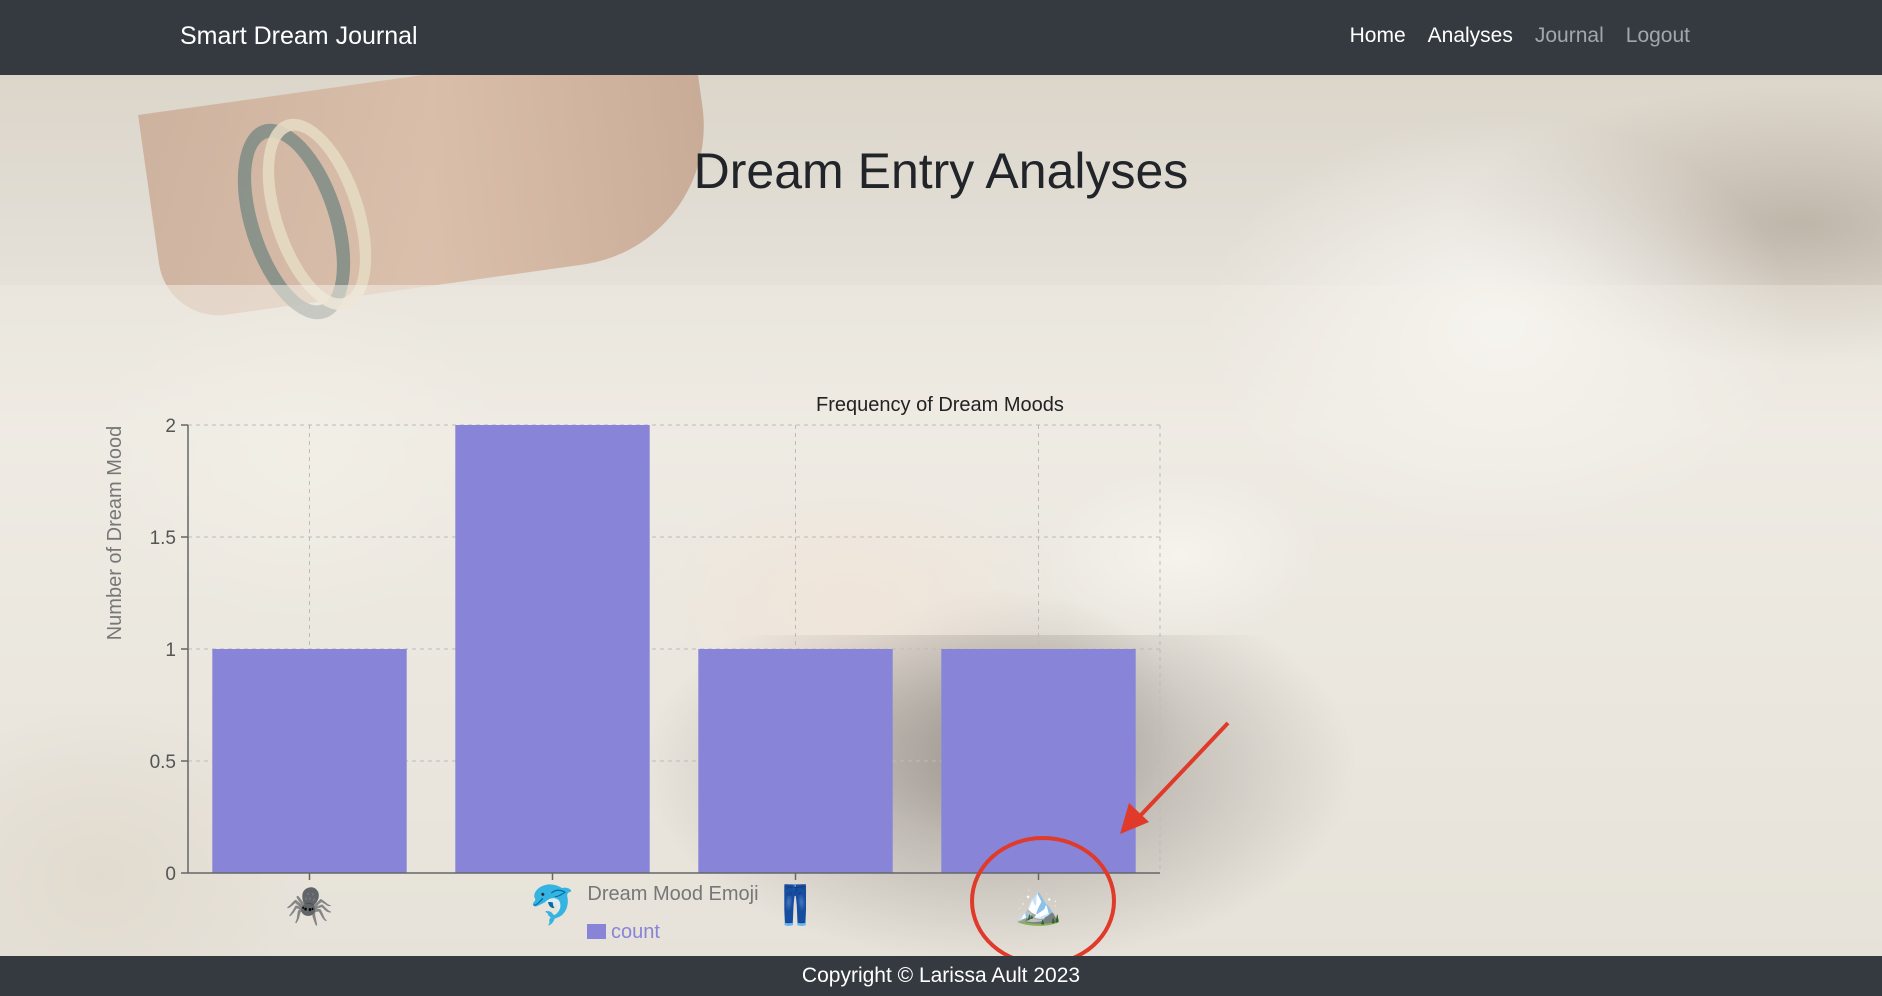  Describe the element at coordinates (1043, 901) in the screenshot. I see `annotation-circle` at that location.